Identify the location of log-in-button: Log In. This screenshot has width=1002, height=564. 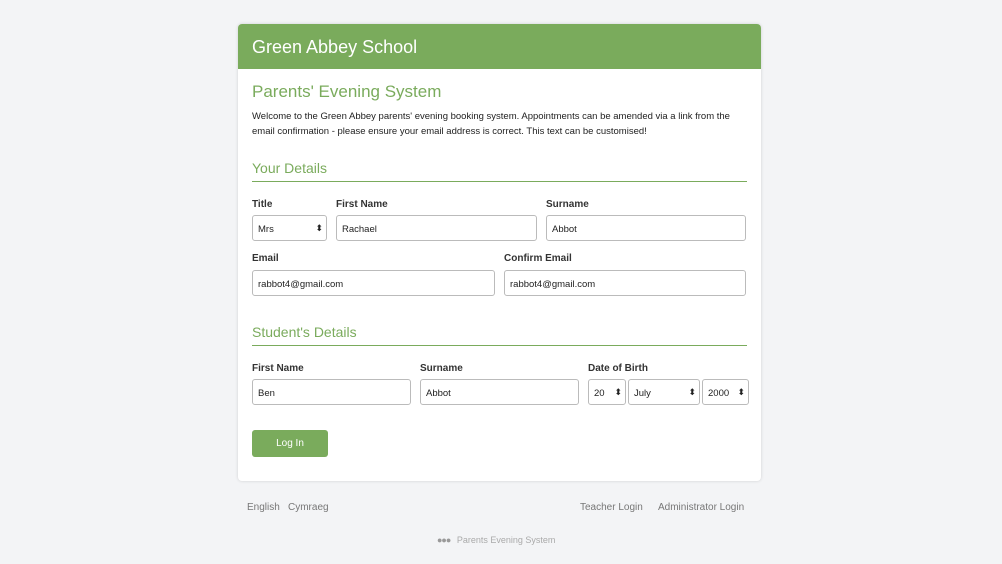
(290, 443).